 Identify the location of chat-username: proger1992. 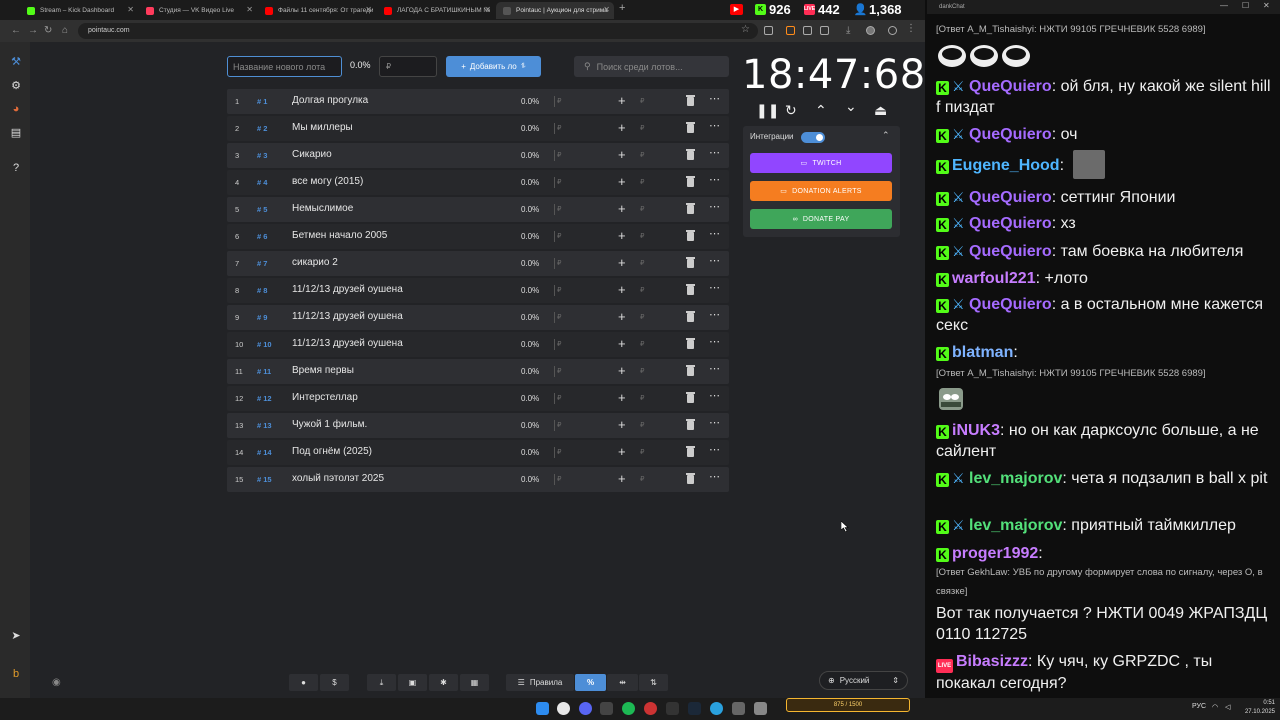
(995, 553).